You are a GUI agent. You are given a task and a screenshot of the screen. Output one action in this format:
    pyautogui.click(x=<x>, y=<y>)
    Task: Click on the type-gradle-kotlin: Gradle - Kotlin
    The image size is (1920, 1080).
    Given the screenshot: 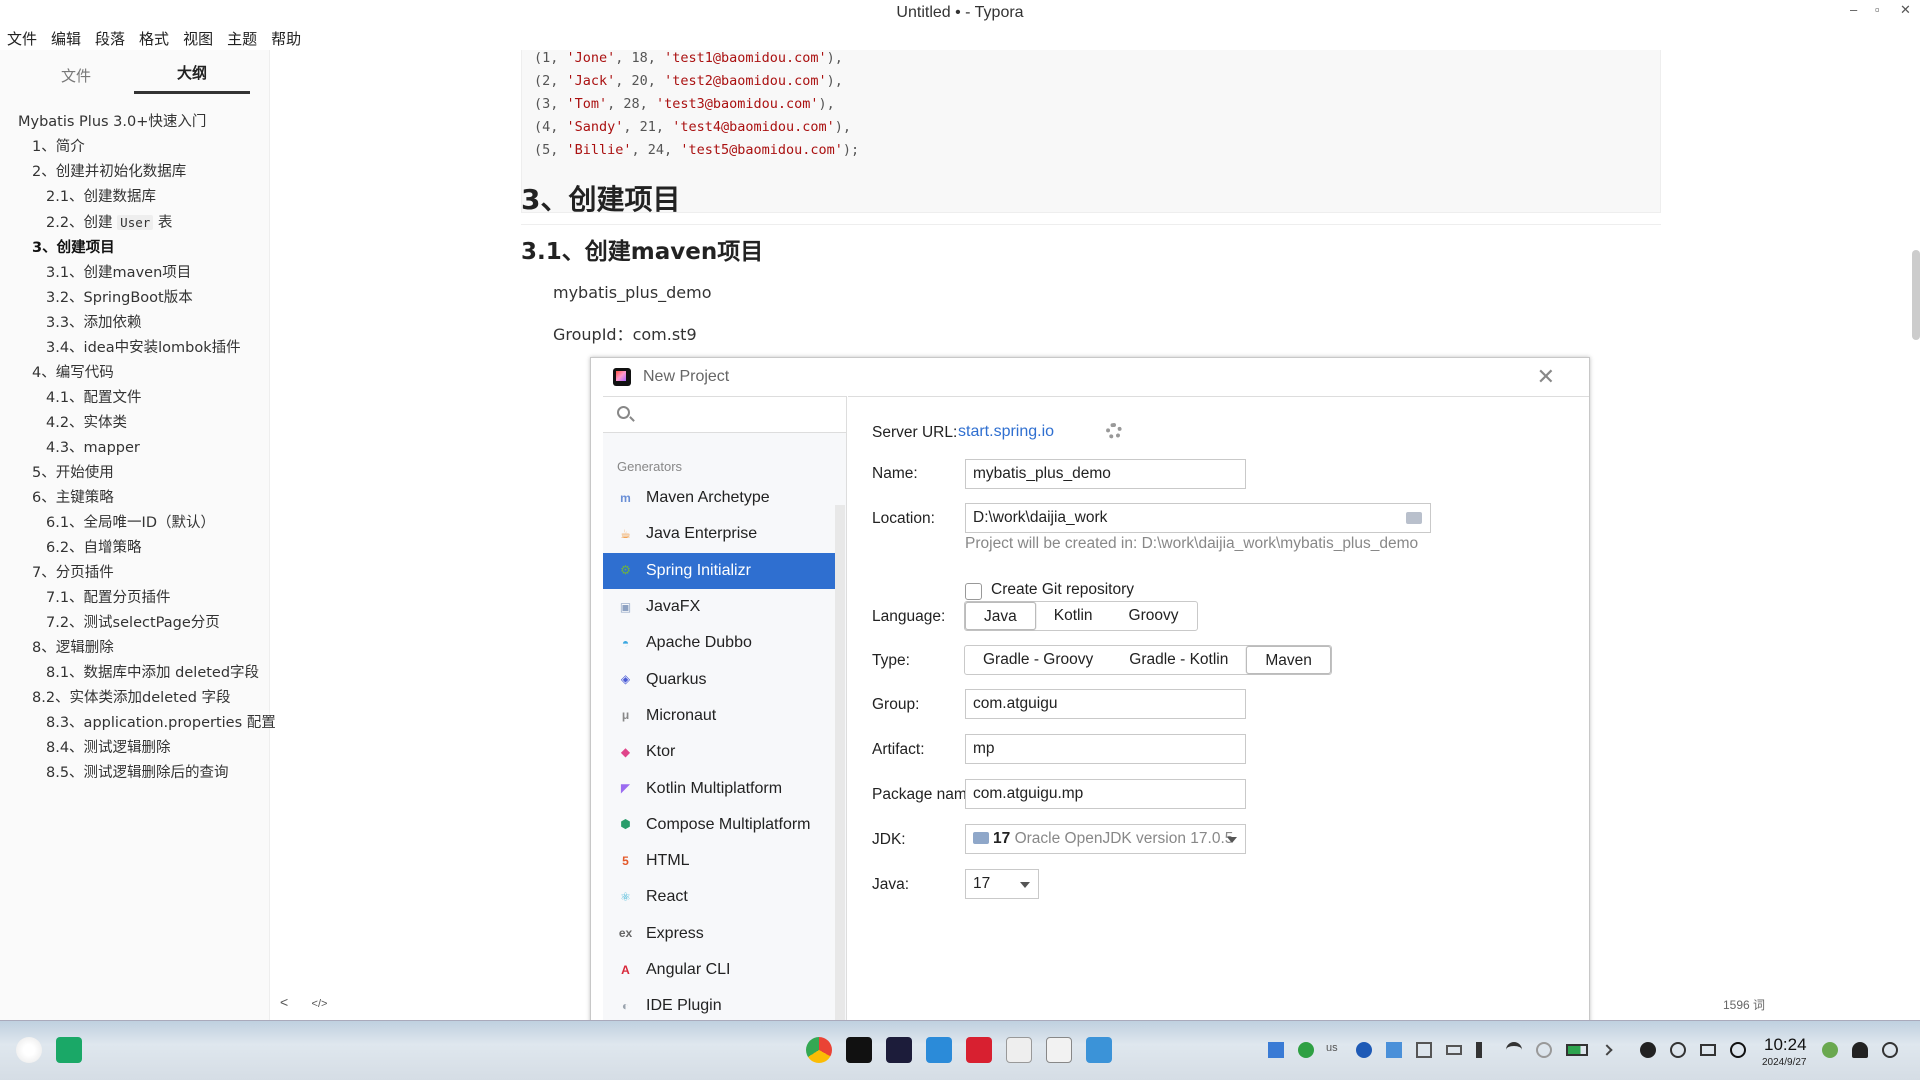 What is the action you would take?
    pyautogui.click(x=1178, y=660)
    